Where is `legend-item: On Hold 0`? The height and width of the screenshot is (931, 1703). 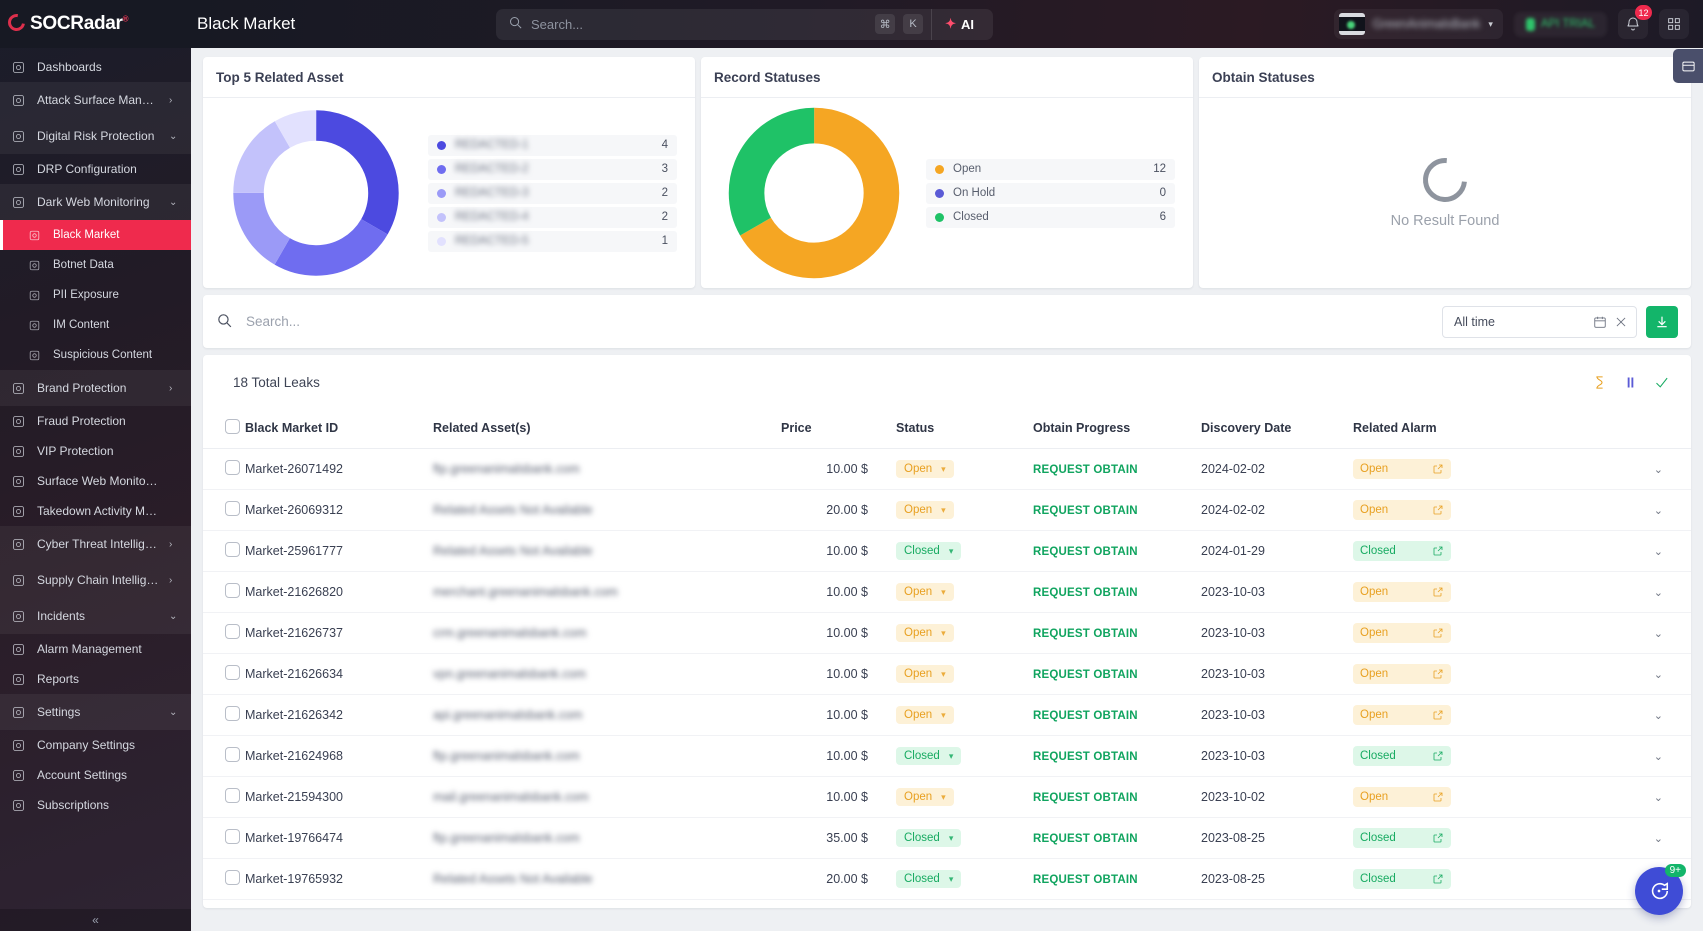
legend-item: On Hold 0 is located at coordinates (1050, 193).